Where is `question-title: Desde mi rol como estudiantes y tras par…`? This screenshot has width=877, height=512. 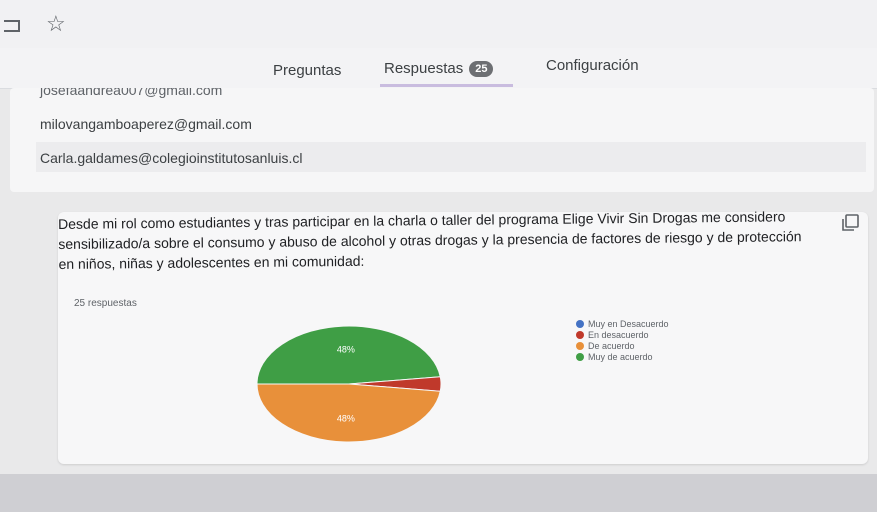 question-title: Desde mi rol como estudiantes y tras par… is located at coordinates (430, 240).